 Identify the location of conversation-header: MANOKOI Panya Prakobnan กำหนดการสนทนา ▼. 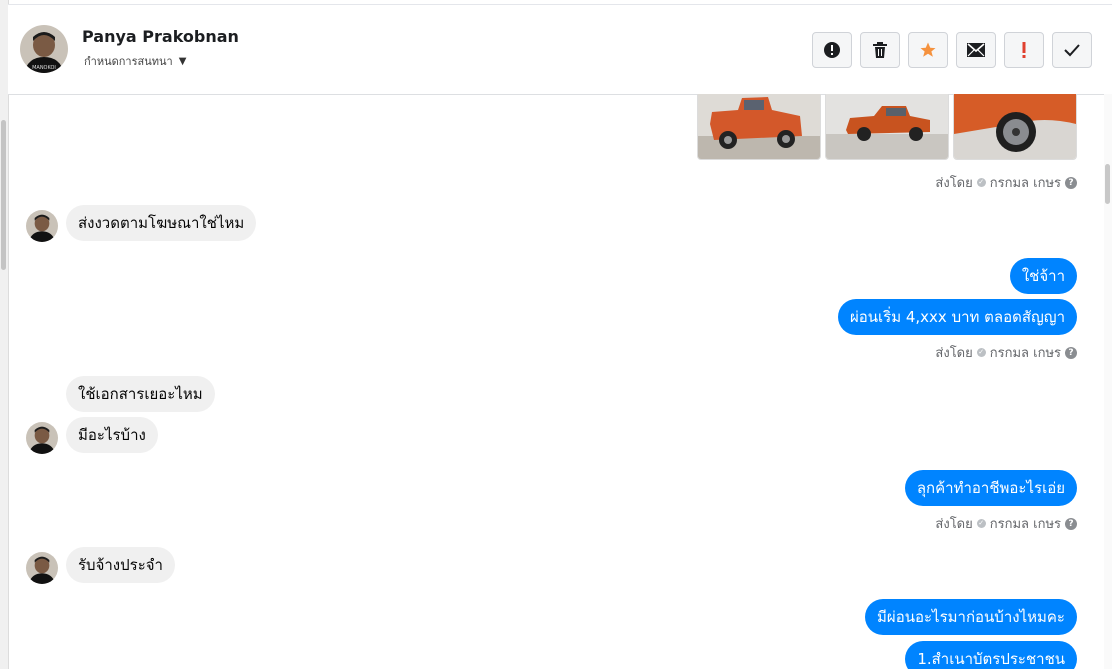
(560, 49).